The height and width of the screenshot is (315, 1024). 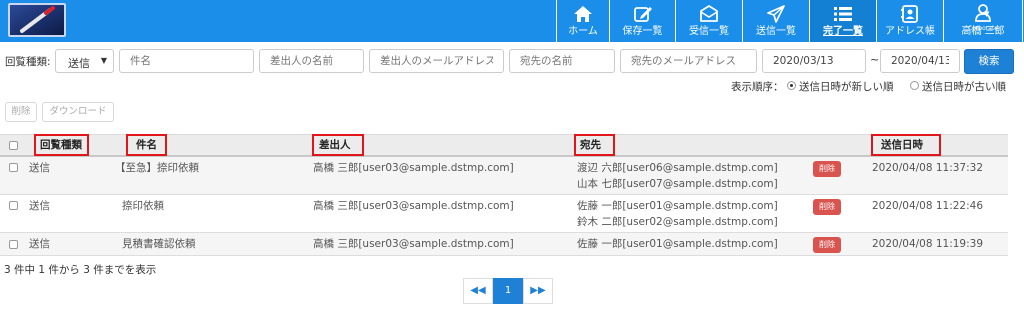 I want to click on home-icon, so click(x=583, y=14).